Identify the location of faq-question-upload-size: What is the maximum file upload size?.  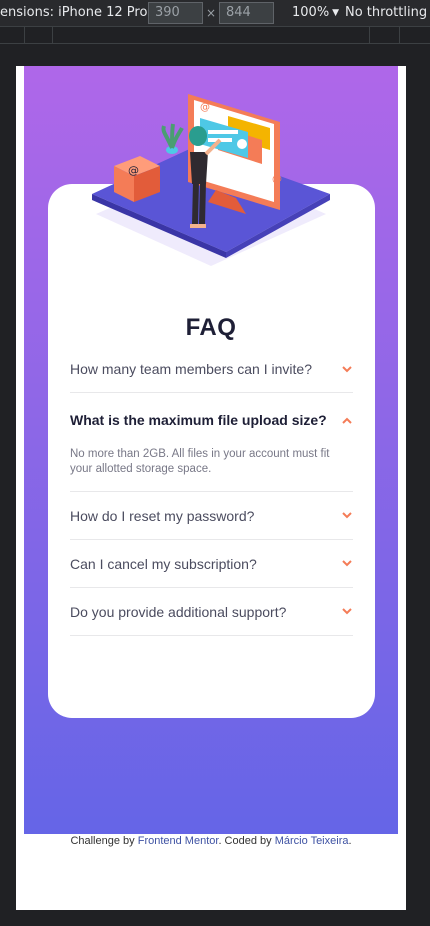
(211, 420).